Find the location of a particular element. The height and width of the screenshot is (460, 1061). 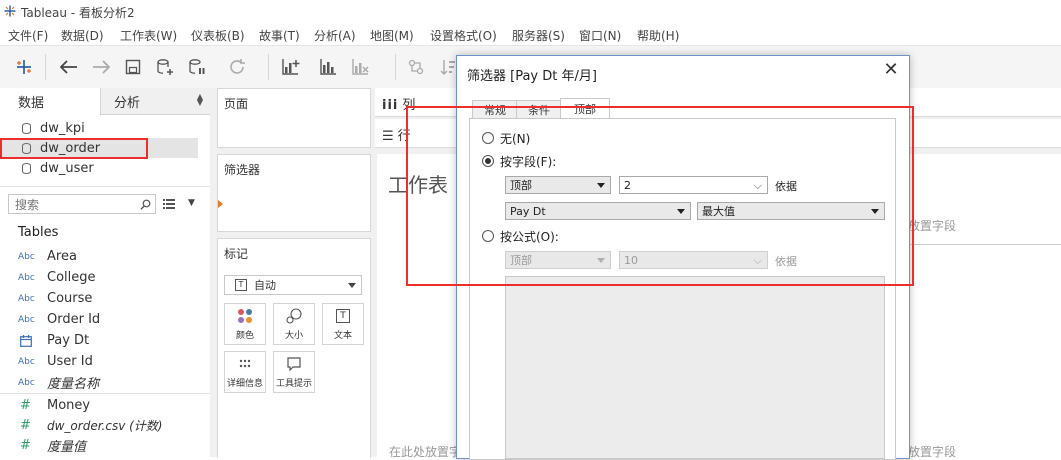

tooltip-mark-button: 工具提示 is located at coordinates (294, 372).